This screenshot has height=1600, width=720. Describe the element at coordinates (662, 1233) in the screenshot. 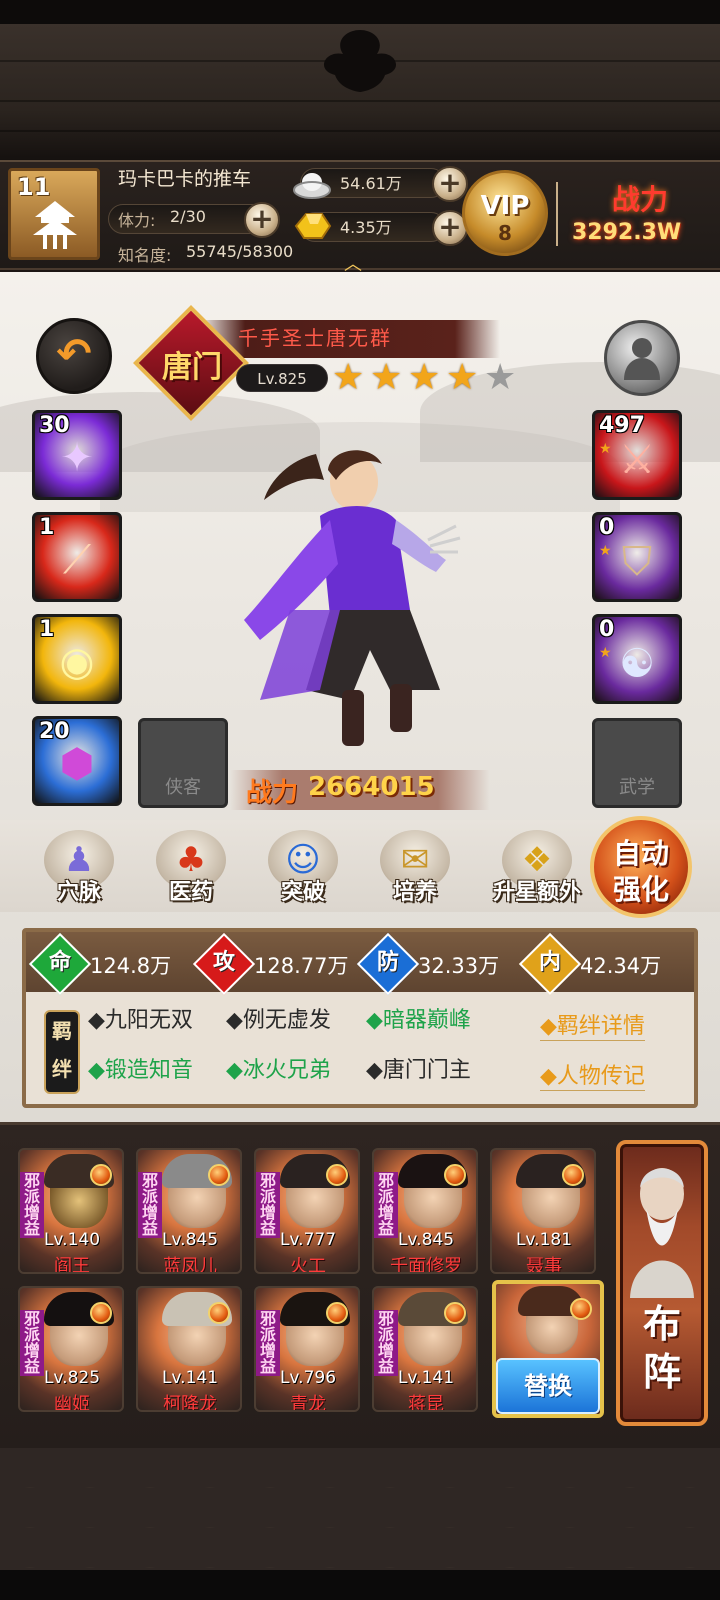

I see `sage-portrait` at that location.